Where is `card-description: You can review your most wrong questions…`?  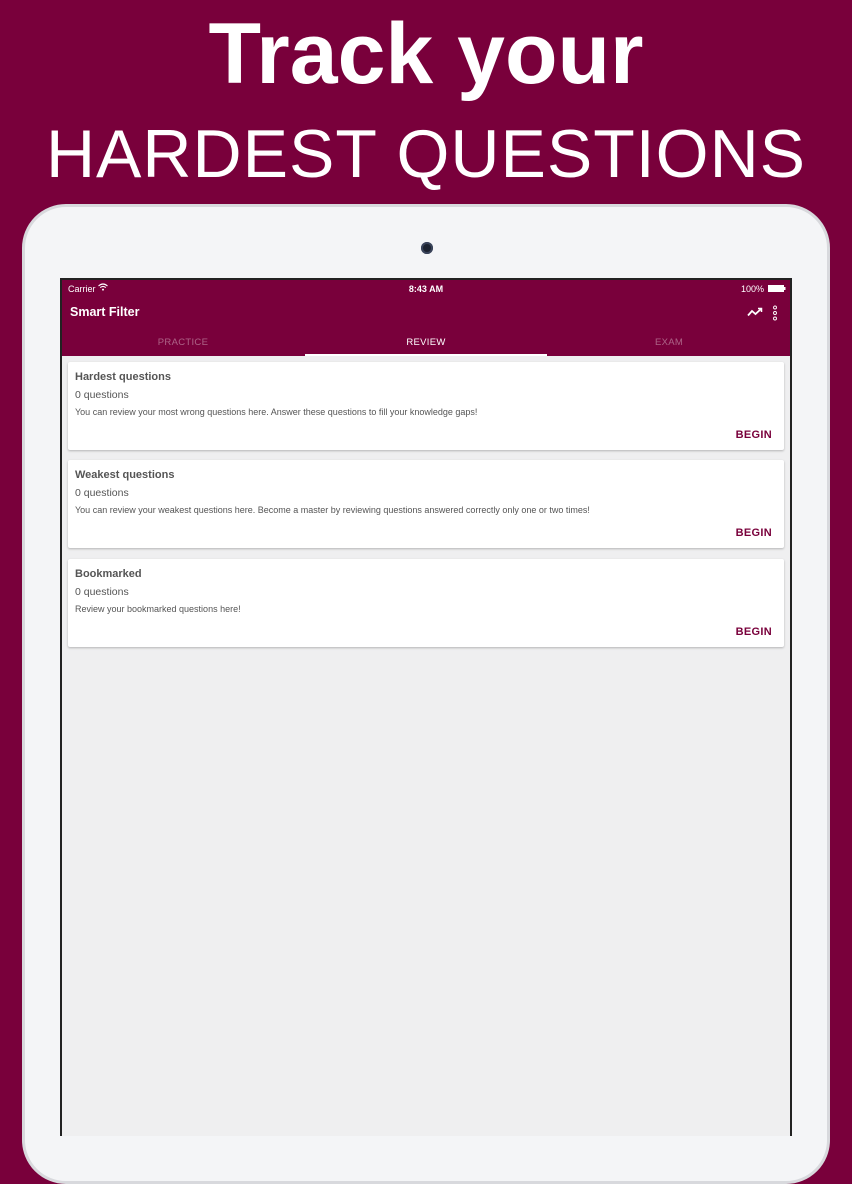 card-description: You can review your most wrong questions… is located at coordinates (276, 412).